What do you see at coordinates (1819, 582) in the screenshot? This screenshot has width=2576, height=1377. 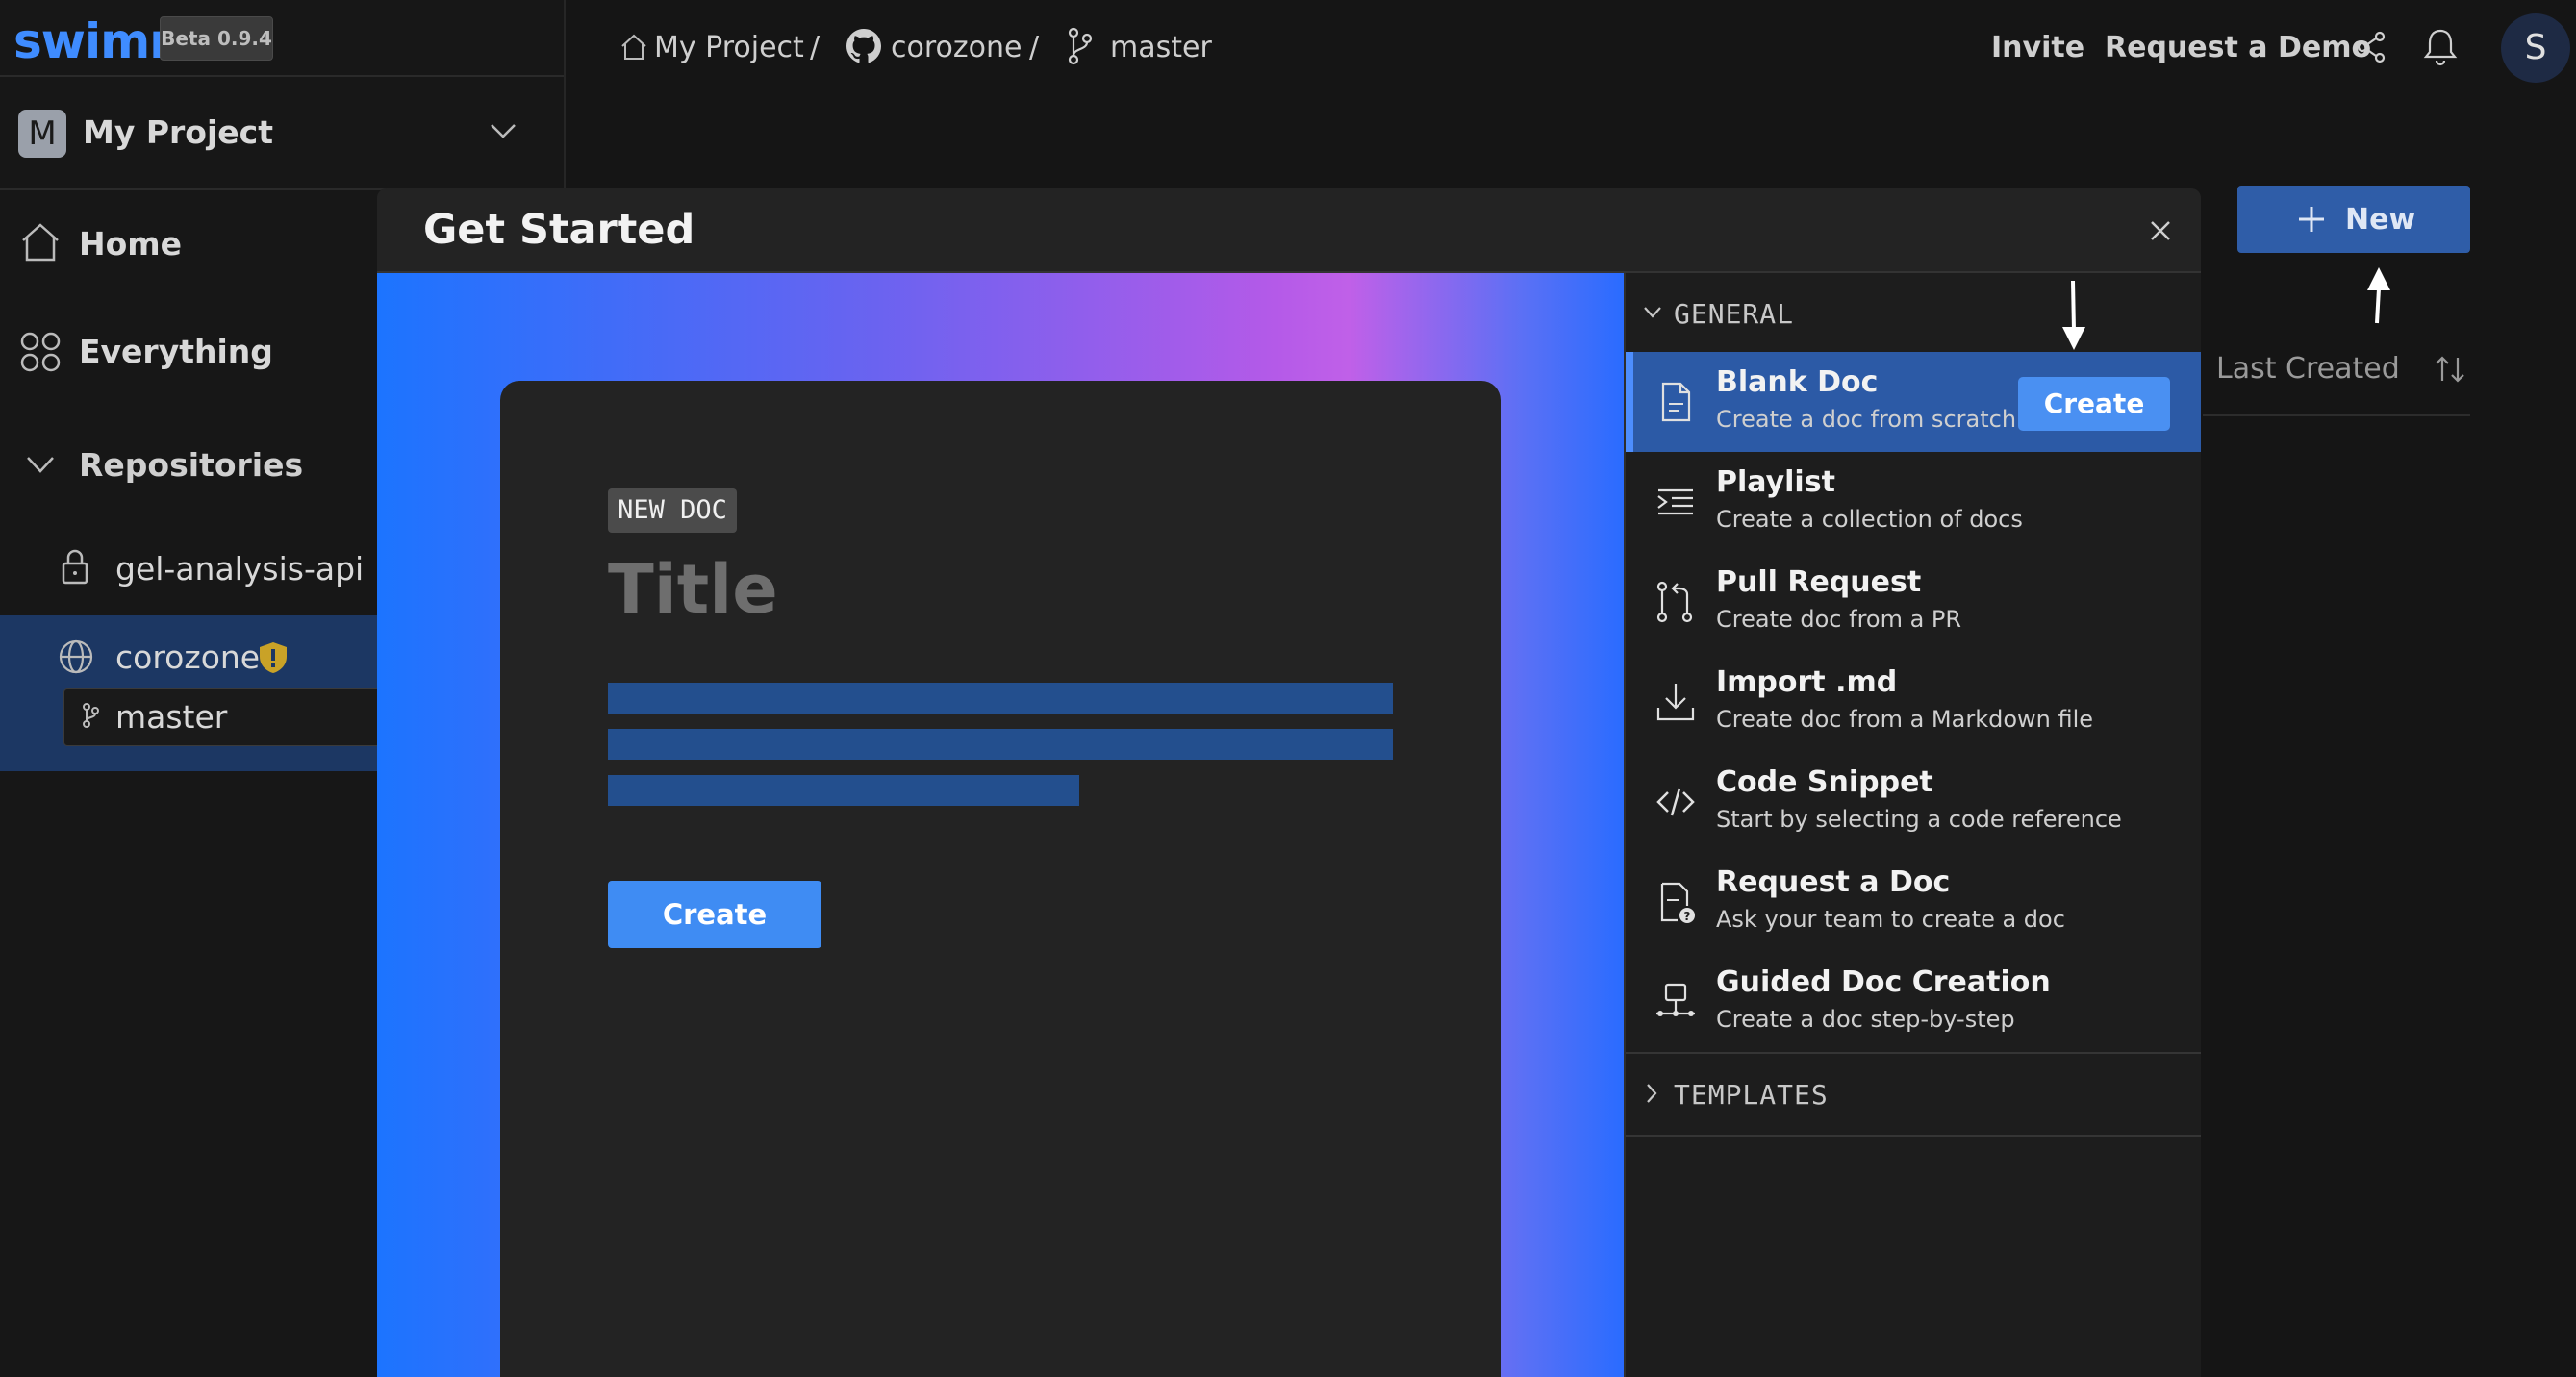 I see `option-title: Pull Request` at bounding box center [1819, 582].